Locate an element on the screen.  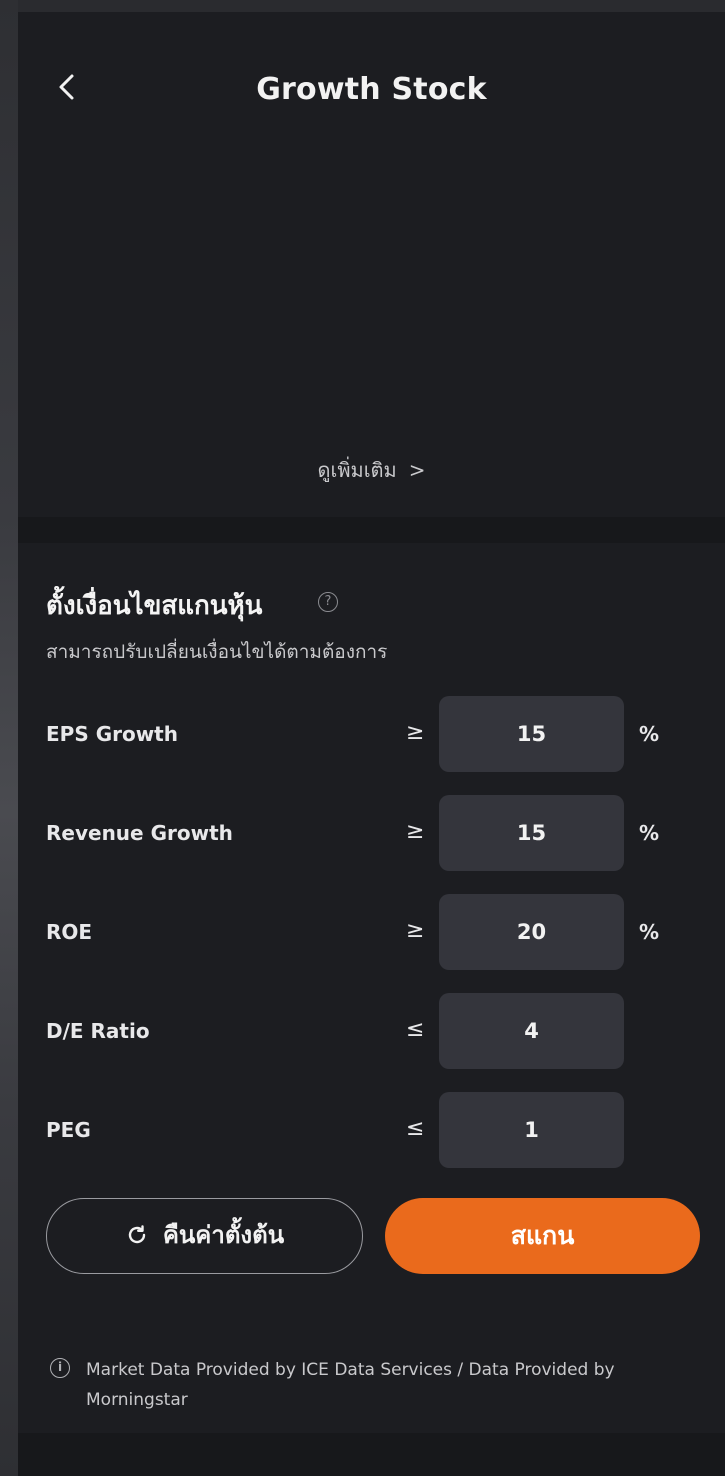
section-divider is located at coordinates (371, 530).